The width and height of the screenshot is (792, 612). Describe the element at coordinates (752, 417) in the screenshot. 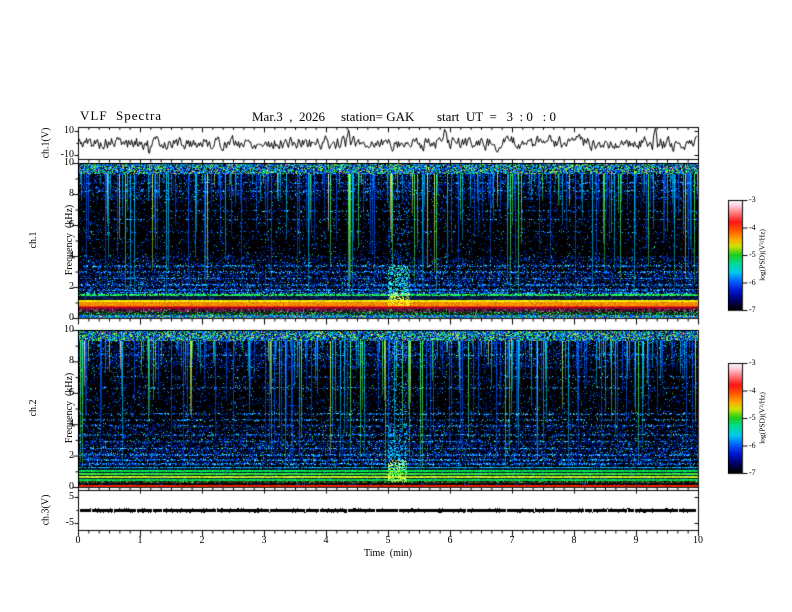

I see `colorbar2-tick-label: -5` at that location.